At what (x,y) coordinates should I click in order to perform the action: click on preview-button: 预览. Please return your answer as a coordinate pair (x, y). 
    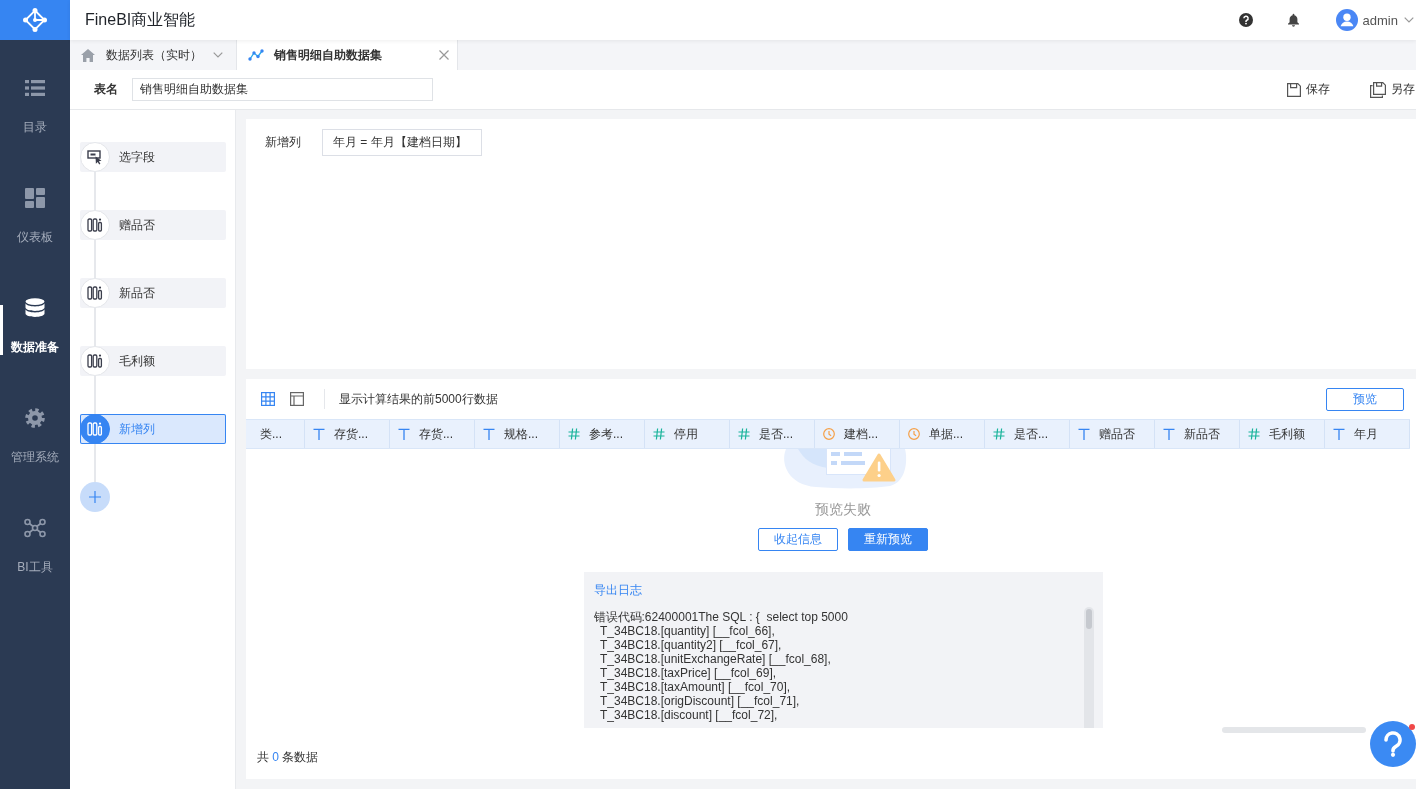
    Looking at the image, I should click on (1365, 399).